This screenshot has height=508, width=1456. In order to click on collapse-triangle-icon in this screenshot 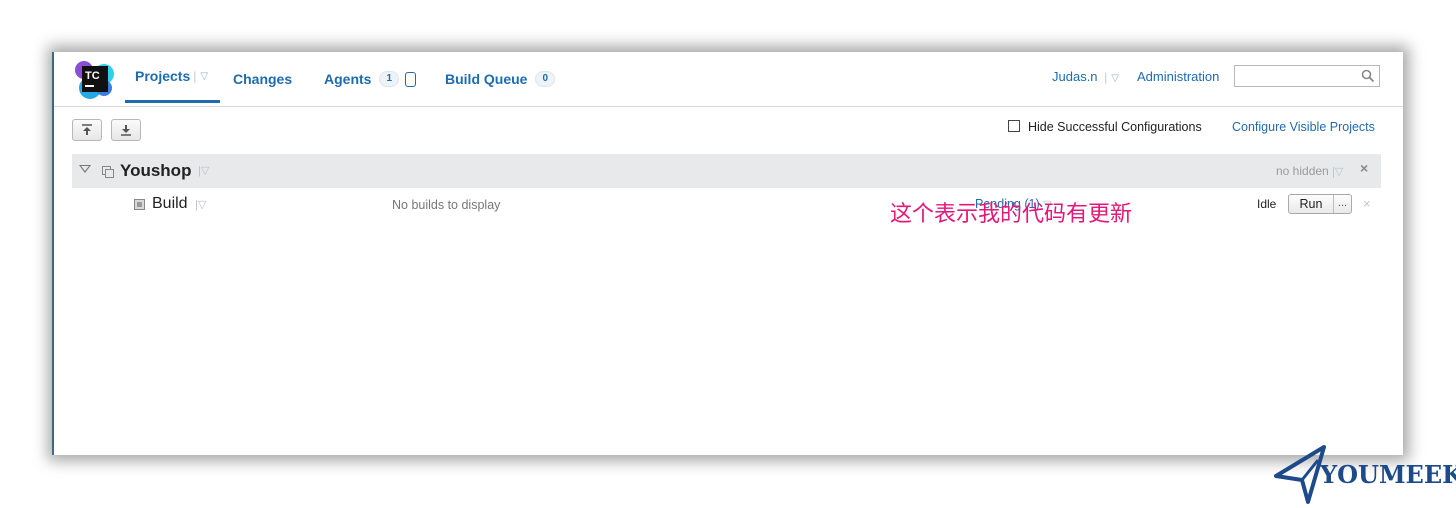, I will do `click(85, 169)`.